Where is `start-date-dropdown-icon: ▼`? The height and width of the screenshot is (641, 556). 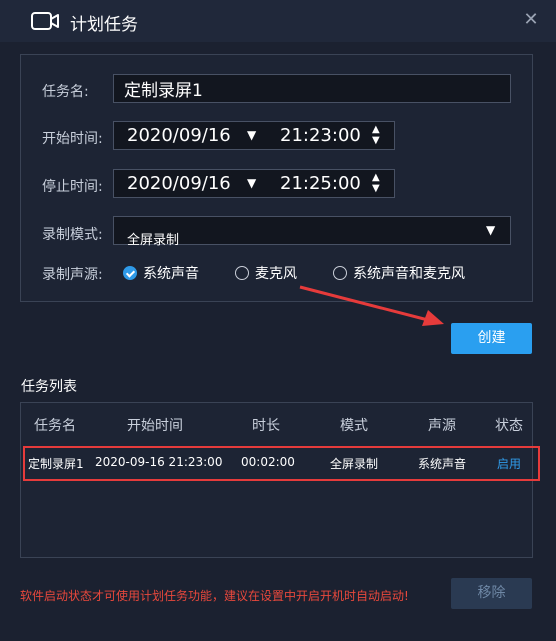 start-date-dropdown-icon: ▼ is located at coordinates (251, 135).